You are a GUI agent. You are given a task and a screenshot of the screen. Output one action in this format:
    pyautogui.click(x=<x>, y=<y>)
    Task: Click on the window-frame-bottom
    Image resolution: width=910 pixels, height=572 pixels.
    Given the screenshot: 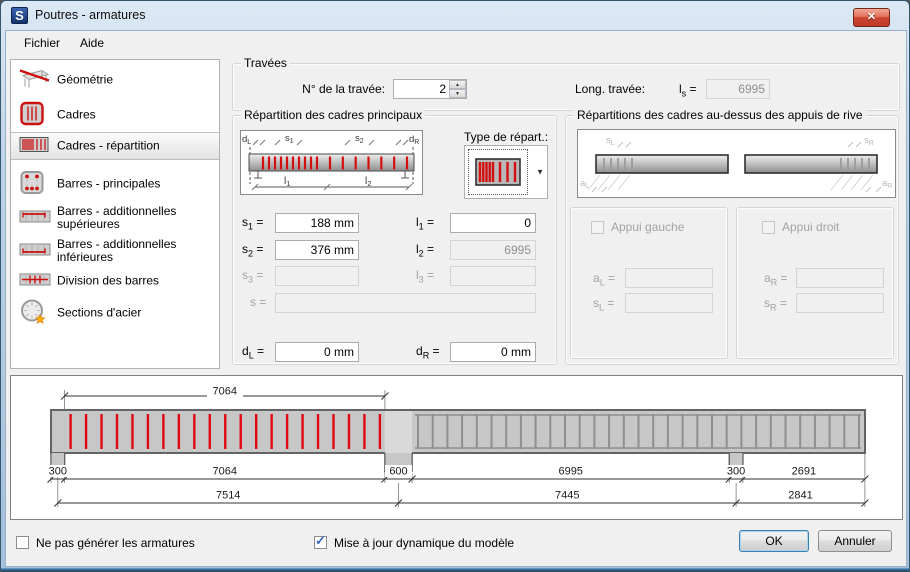 What is the action you would take?
    pyautogui.click(x=455, y=569)
    